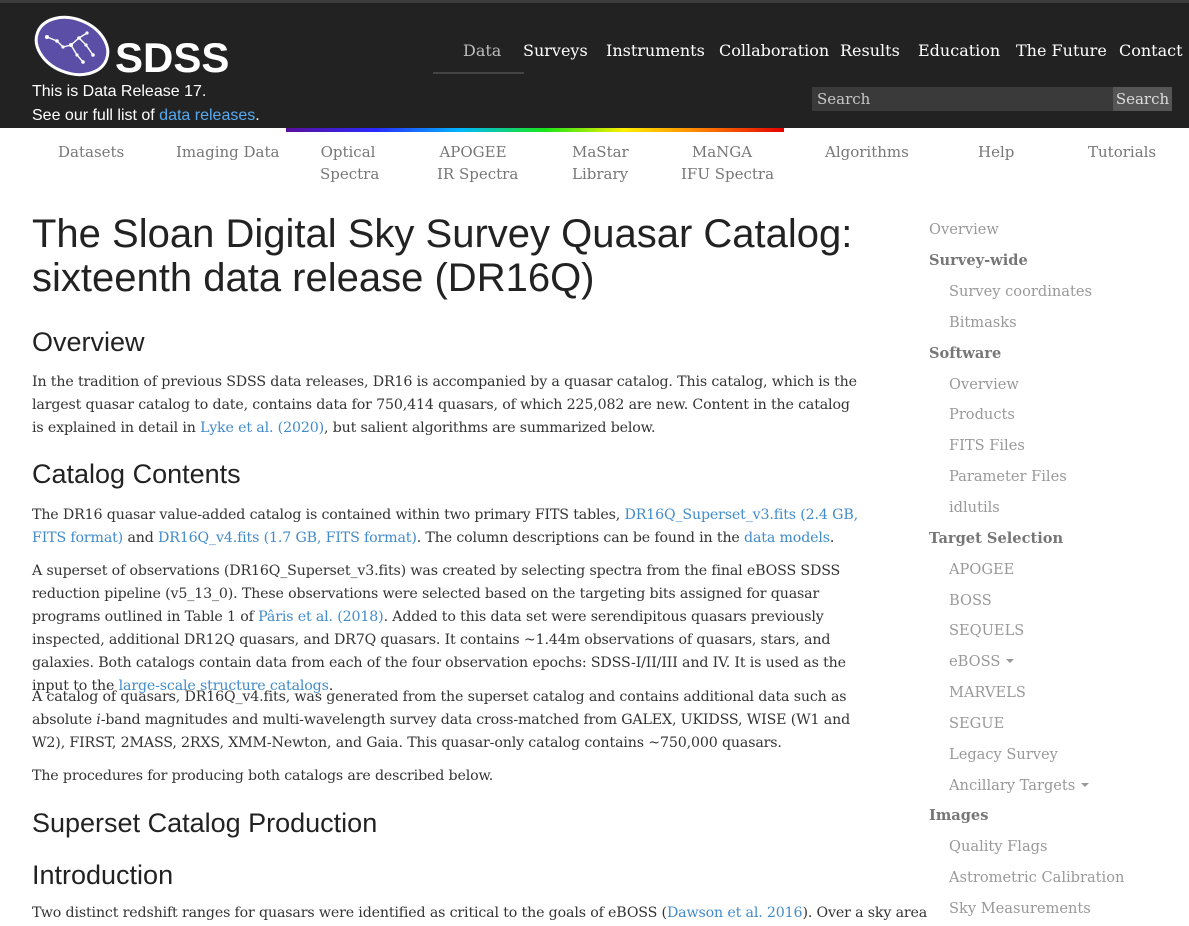  What do you see at coordinates (982, 415) in the screenshot?
I see `sidebar-products: Products` at bounding box center [982, 415].